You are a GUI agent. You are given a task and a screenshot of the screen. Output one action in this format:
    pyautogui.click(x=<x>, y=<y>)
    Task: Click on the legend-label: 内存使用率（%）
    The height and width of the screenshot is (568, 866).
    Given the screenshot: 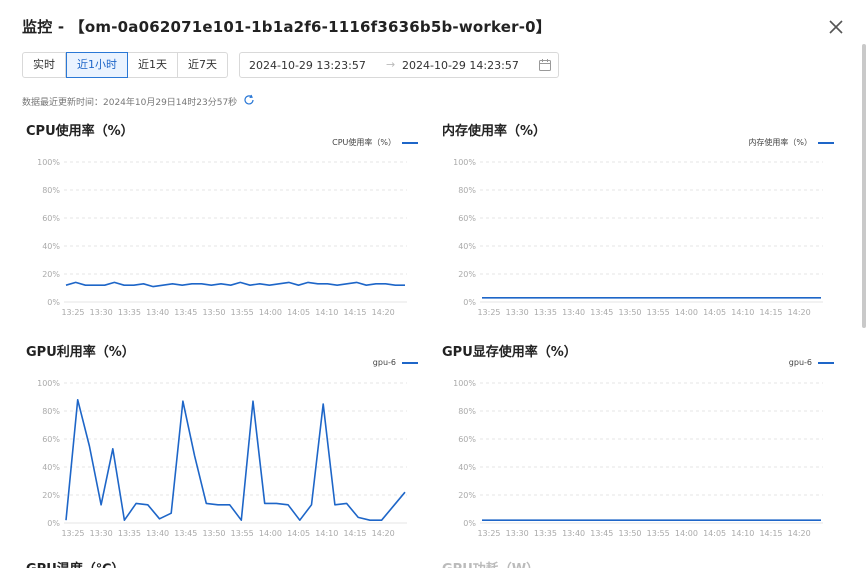 What is the action you would take?
    pyautogui.click(x=780, y=142)
    